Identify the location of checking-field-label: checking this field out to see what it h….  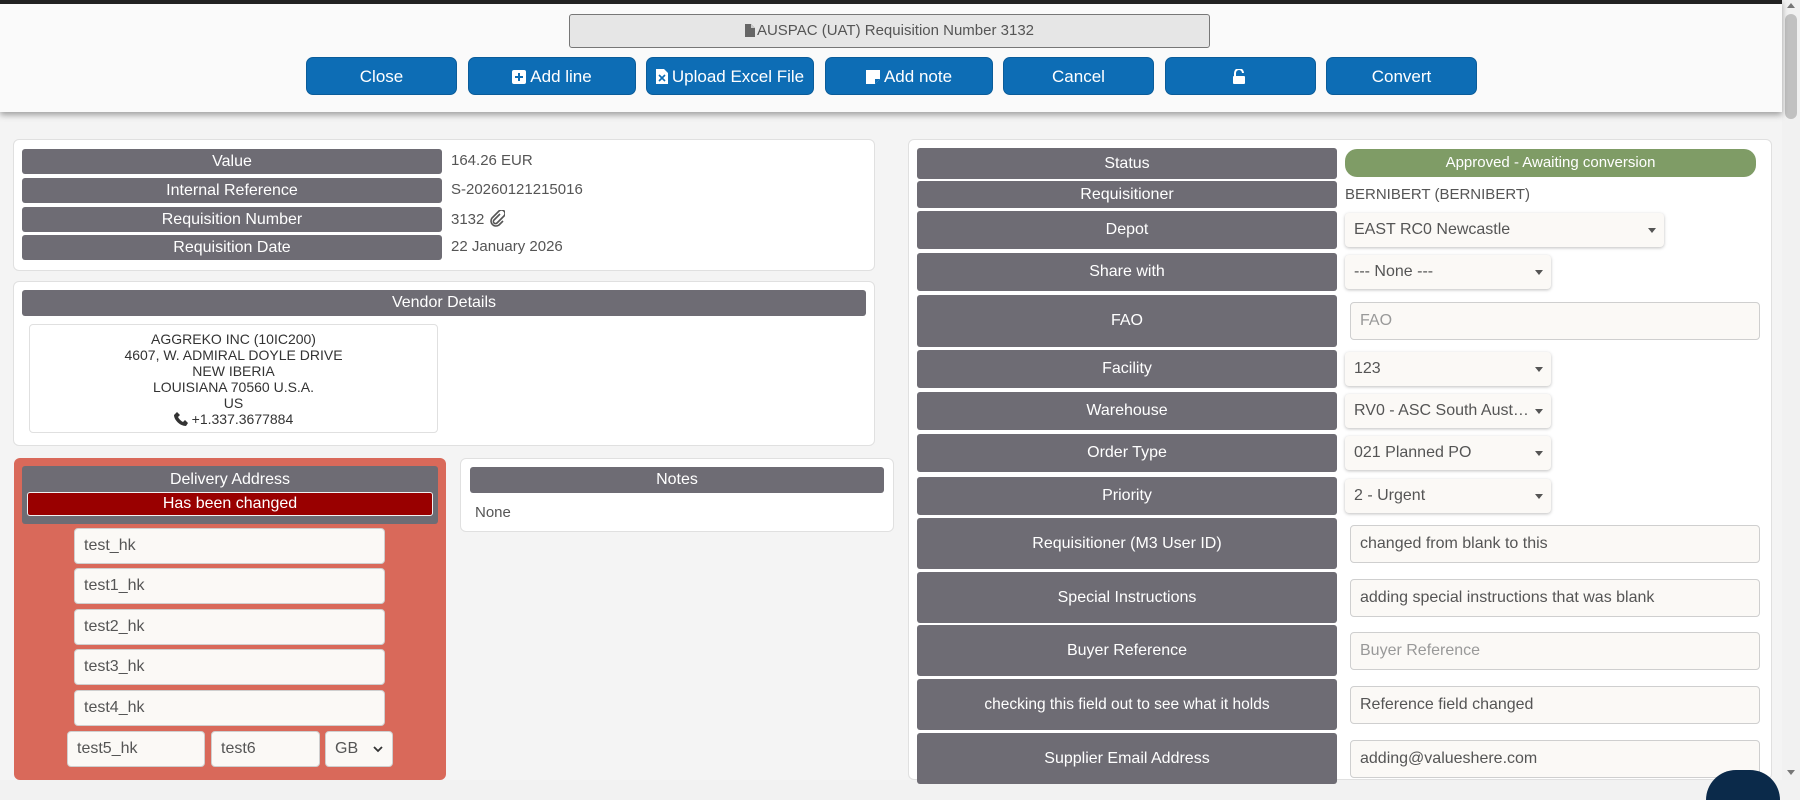
(1127, 704).